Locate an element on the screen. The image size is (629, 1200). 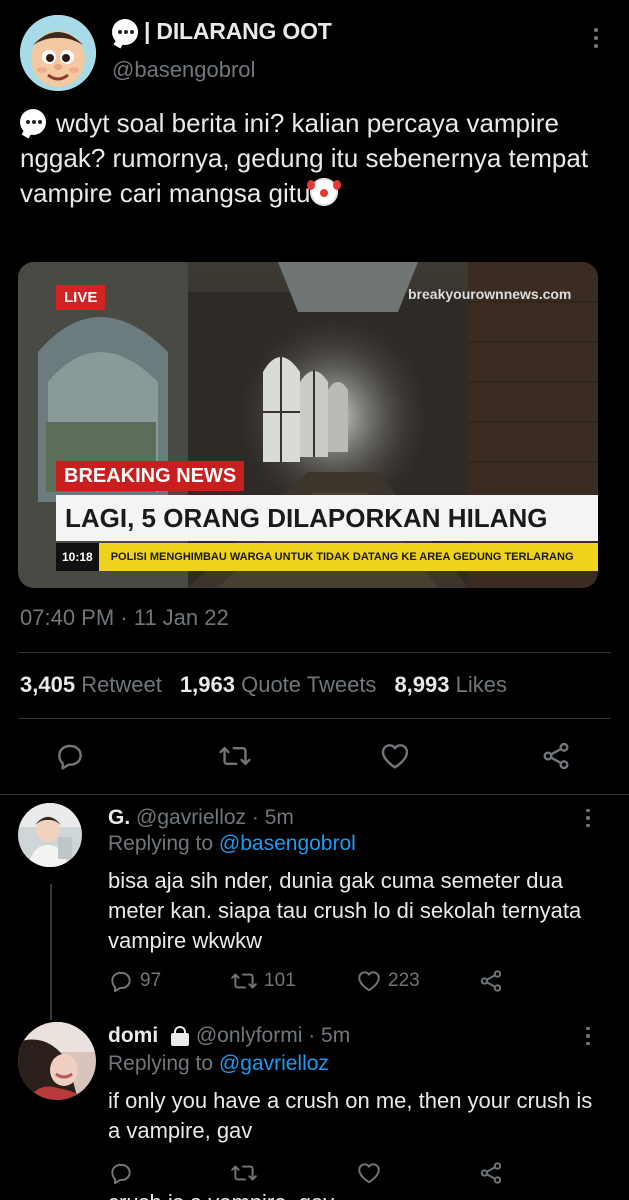
reply-retweet-button: 101 is located at coordinates (263, 981).